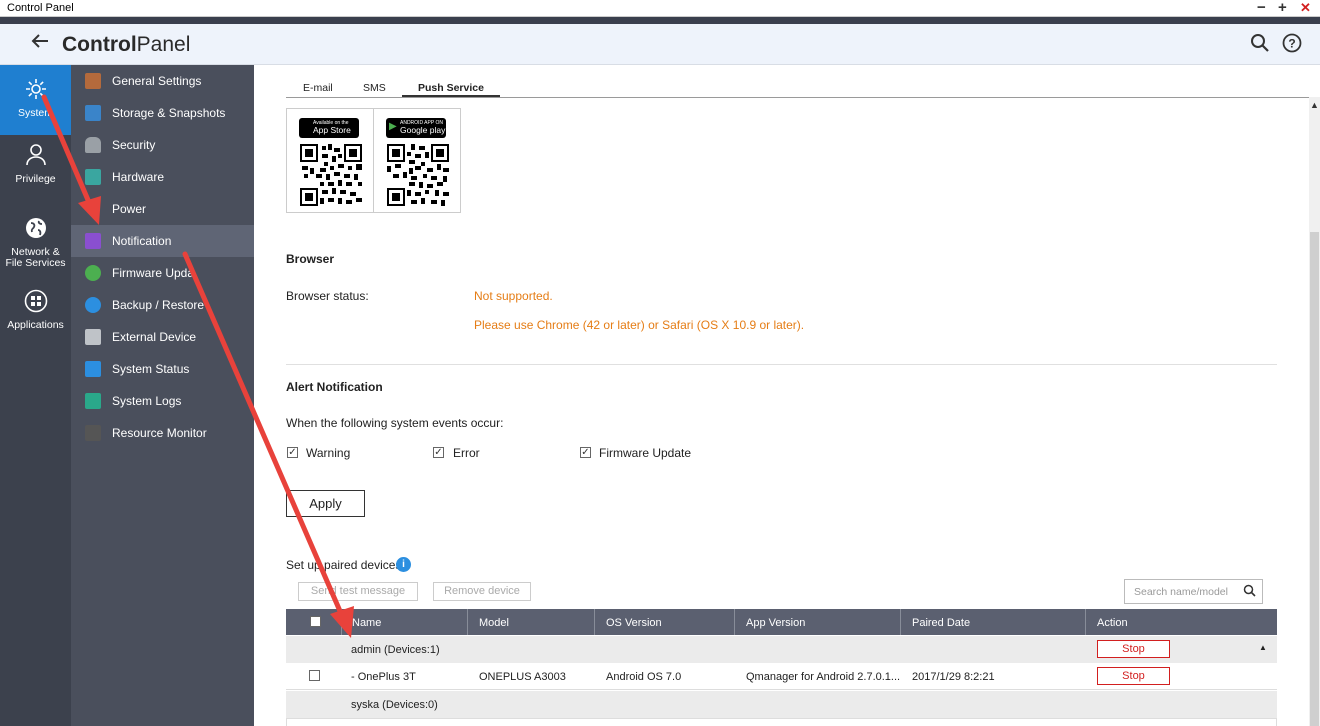 This screenshot has height=726, width=1320. What do you see at coordinates (366, 623) in the screenshot?
I see `col-name: Name` at bounding box center [366, 623].